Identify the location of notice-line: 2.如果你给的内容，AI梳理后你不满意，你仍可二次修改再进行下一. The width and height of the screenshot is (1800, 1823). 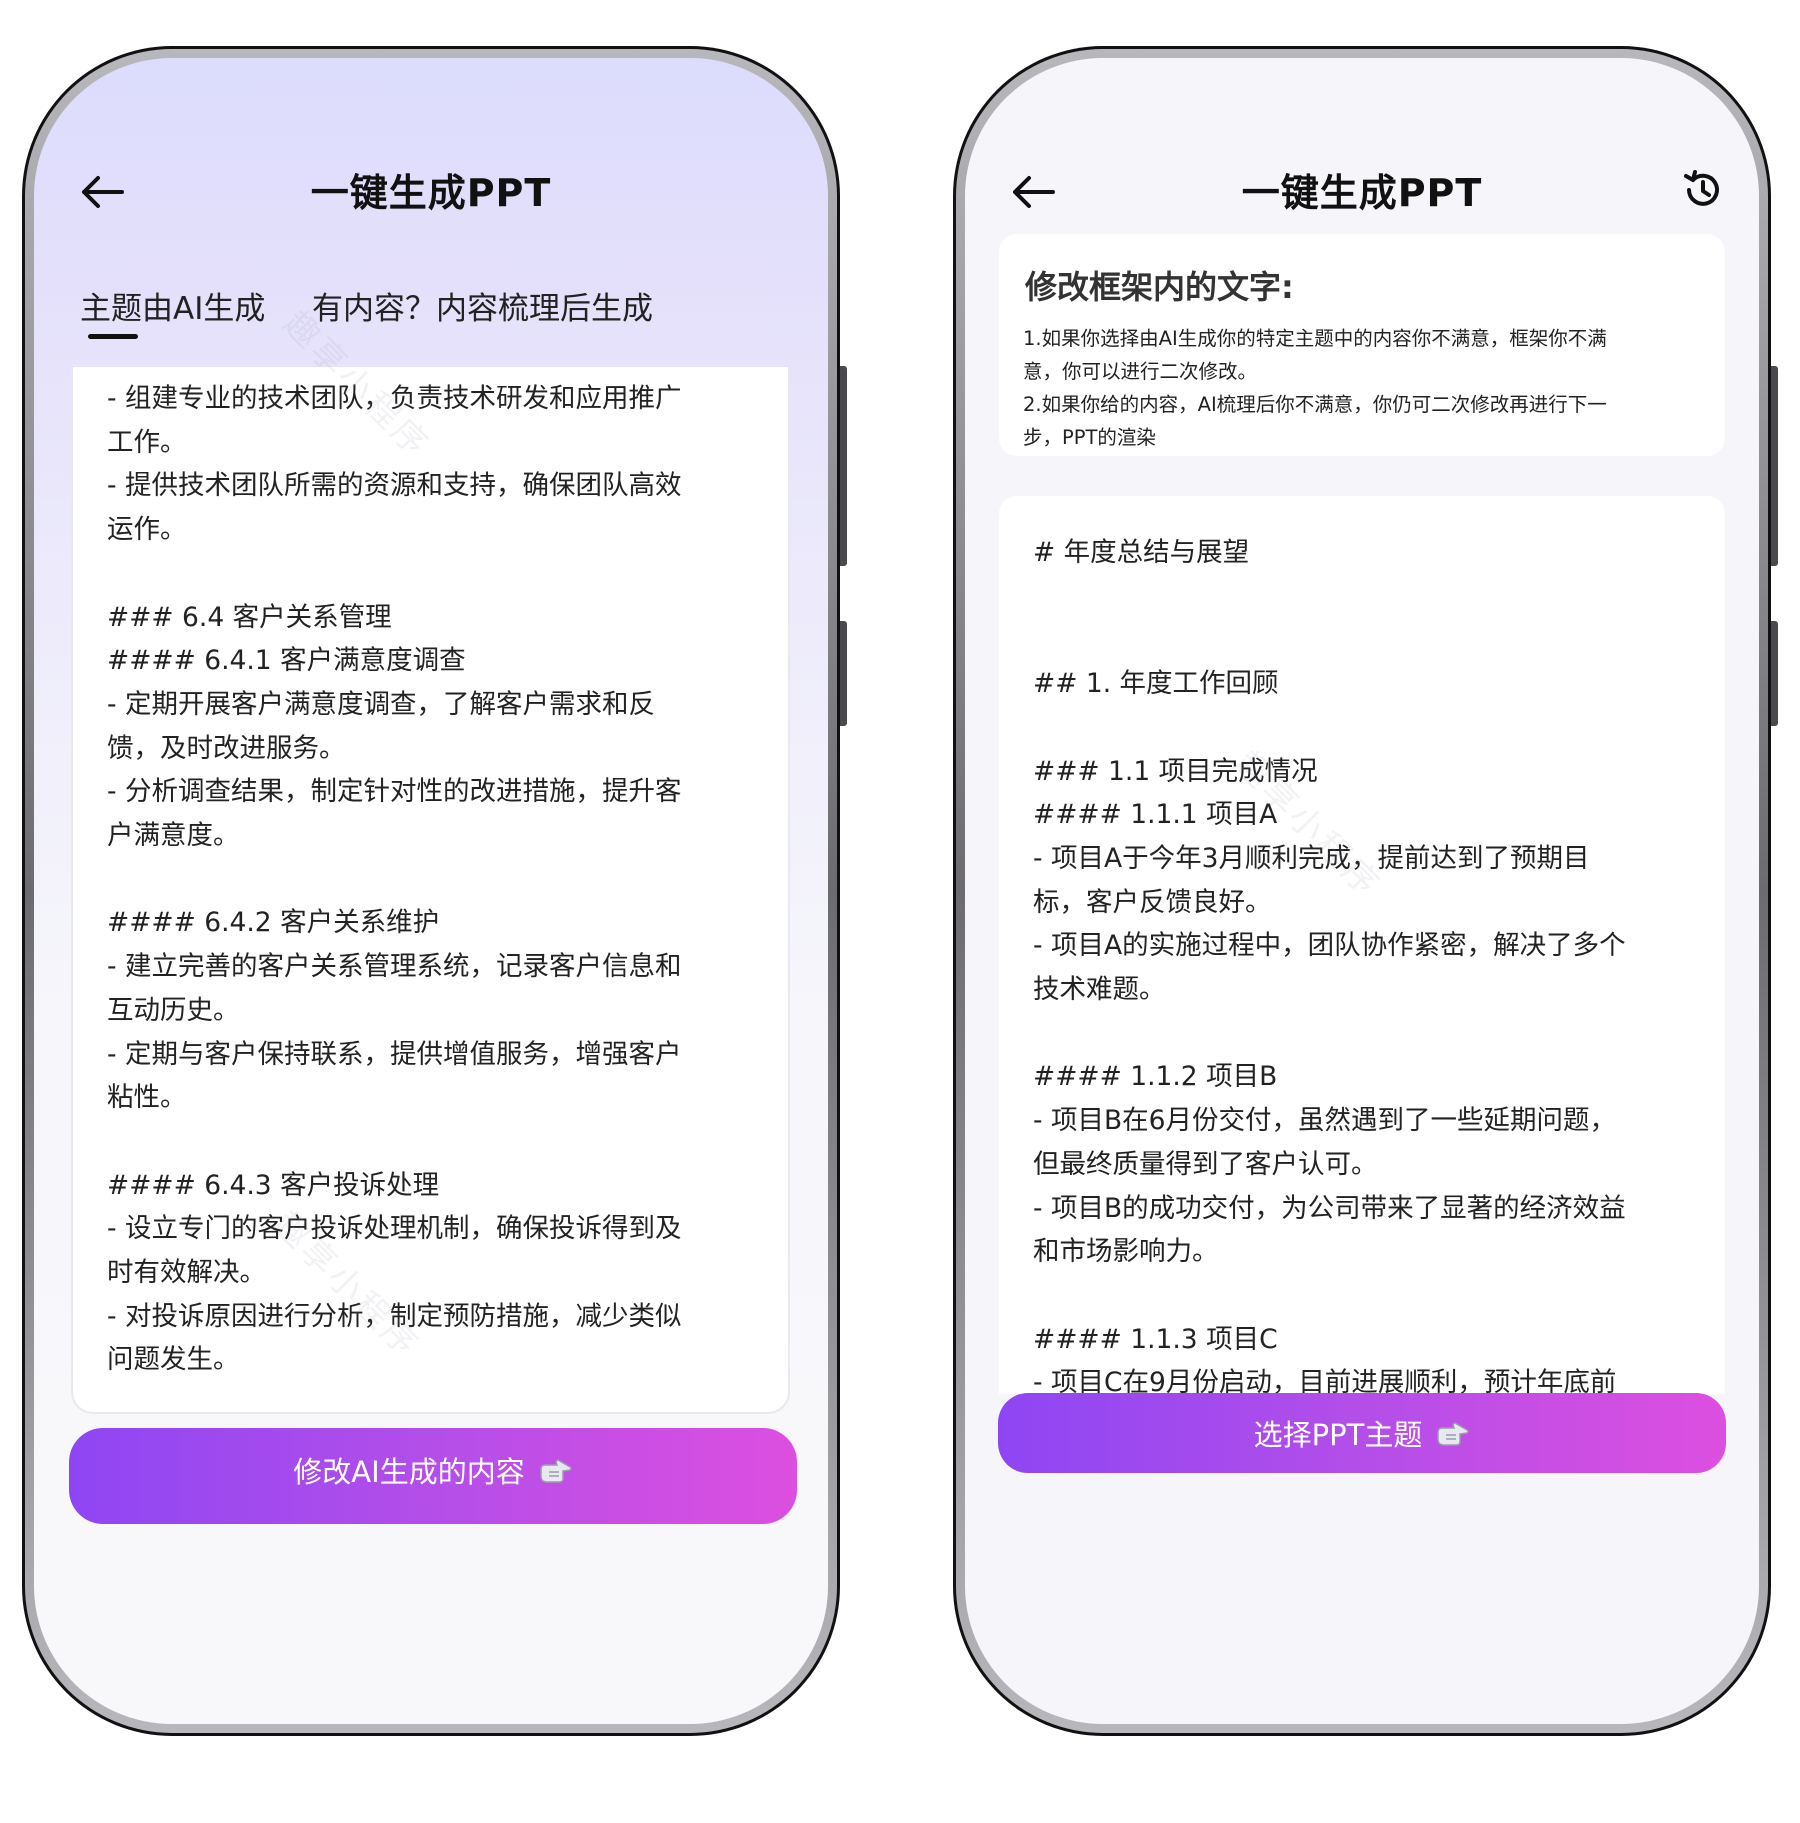
(1315, 404).